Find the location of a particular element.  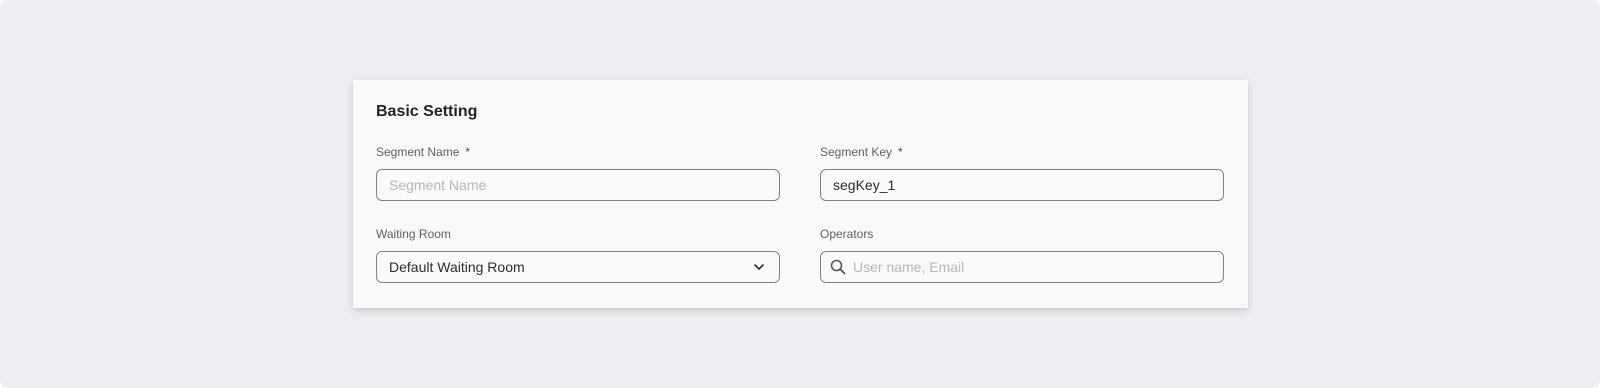

operators-search-input is located at coordinates (1022, 267).